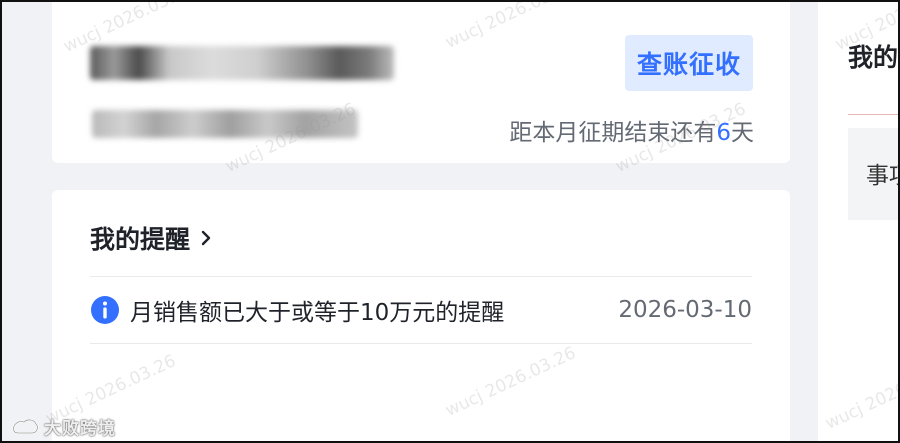  Describe the element at coordinates (242, 63) in the screenshot. I see `redacted-company-name` at that location.